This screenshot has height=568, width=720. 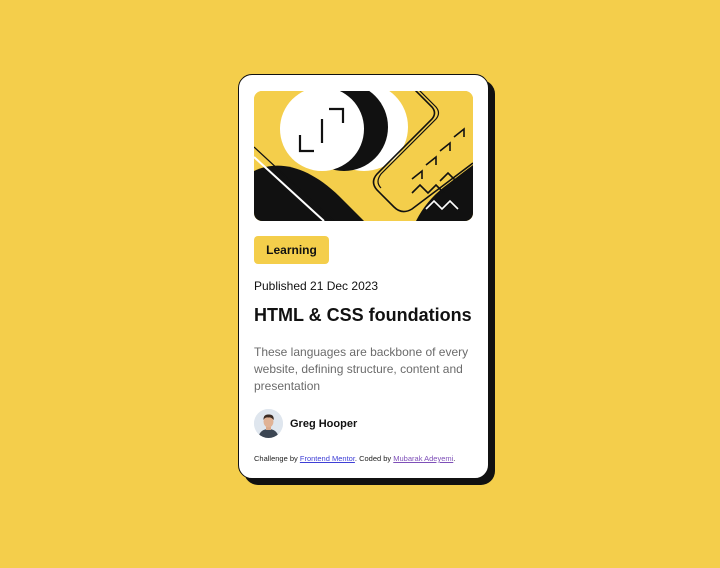 I want to click on attribution-middle: . Coded by, so click(x=374, y=458).